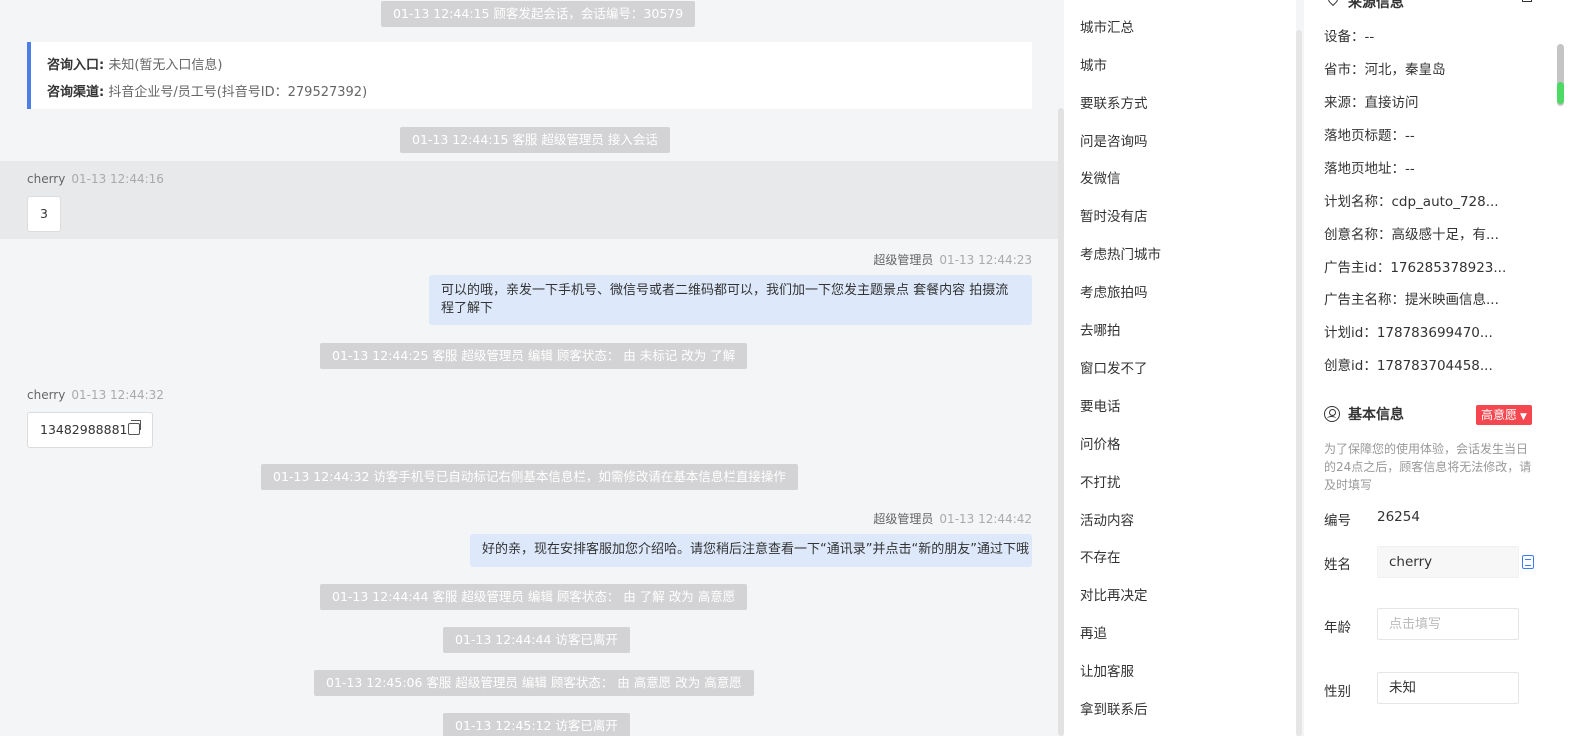  Describe the element at coordinates (1563, 368) in the screenshot. I see `info-scrollbar-track` at that location.